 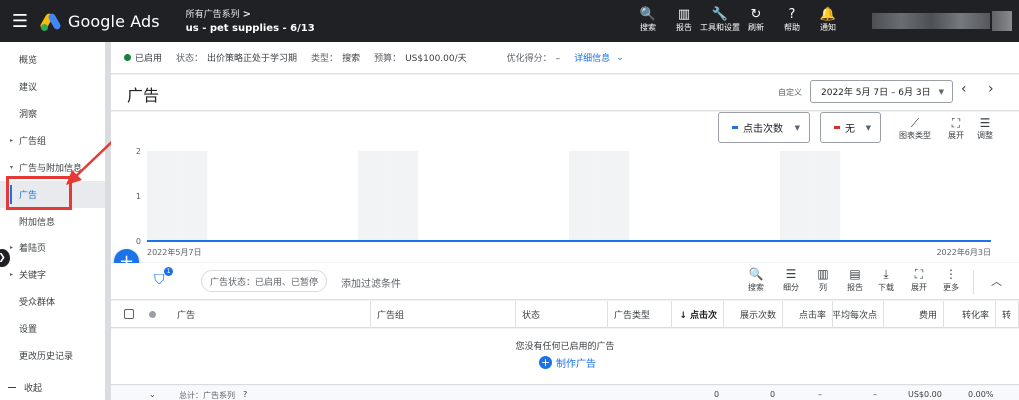 I want to click on table-tool-label: 搜索, so click(x=756, y=287).